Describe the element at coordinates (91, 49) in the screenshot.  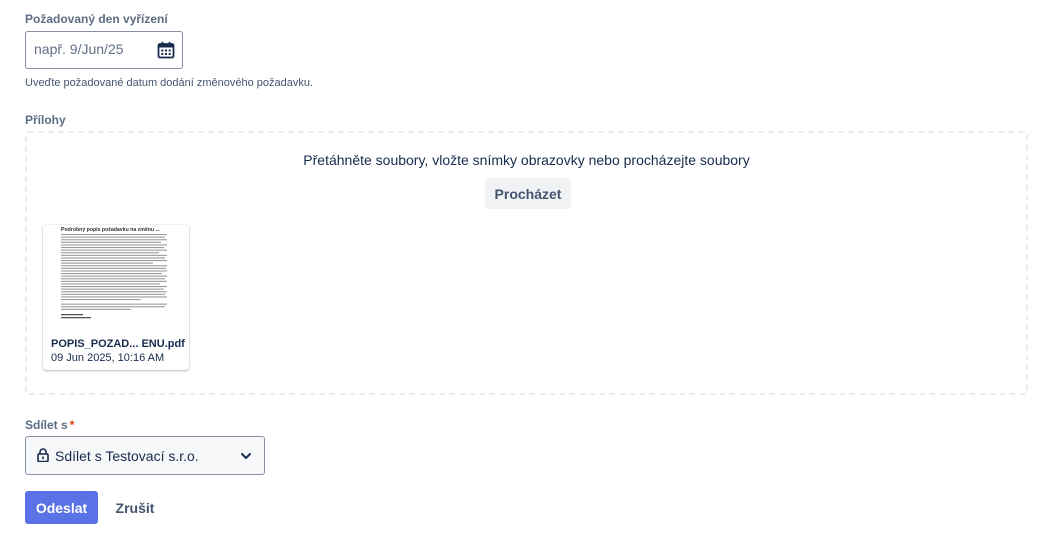
I see `due-date-input` at that location.